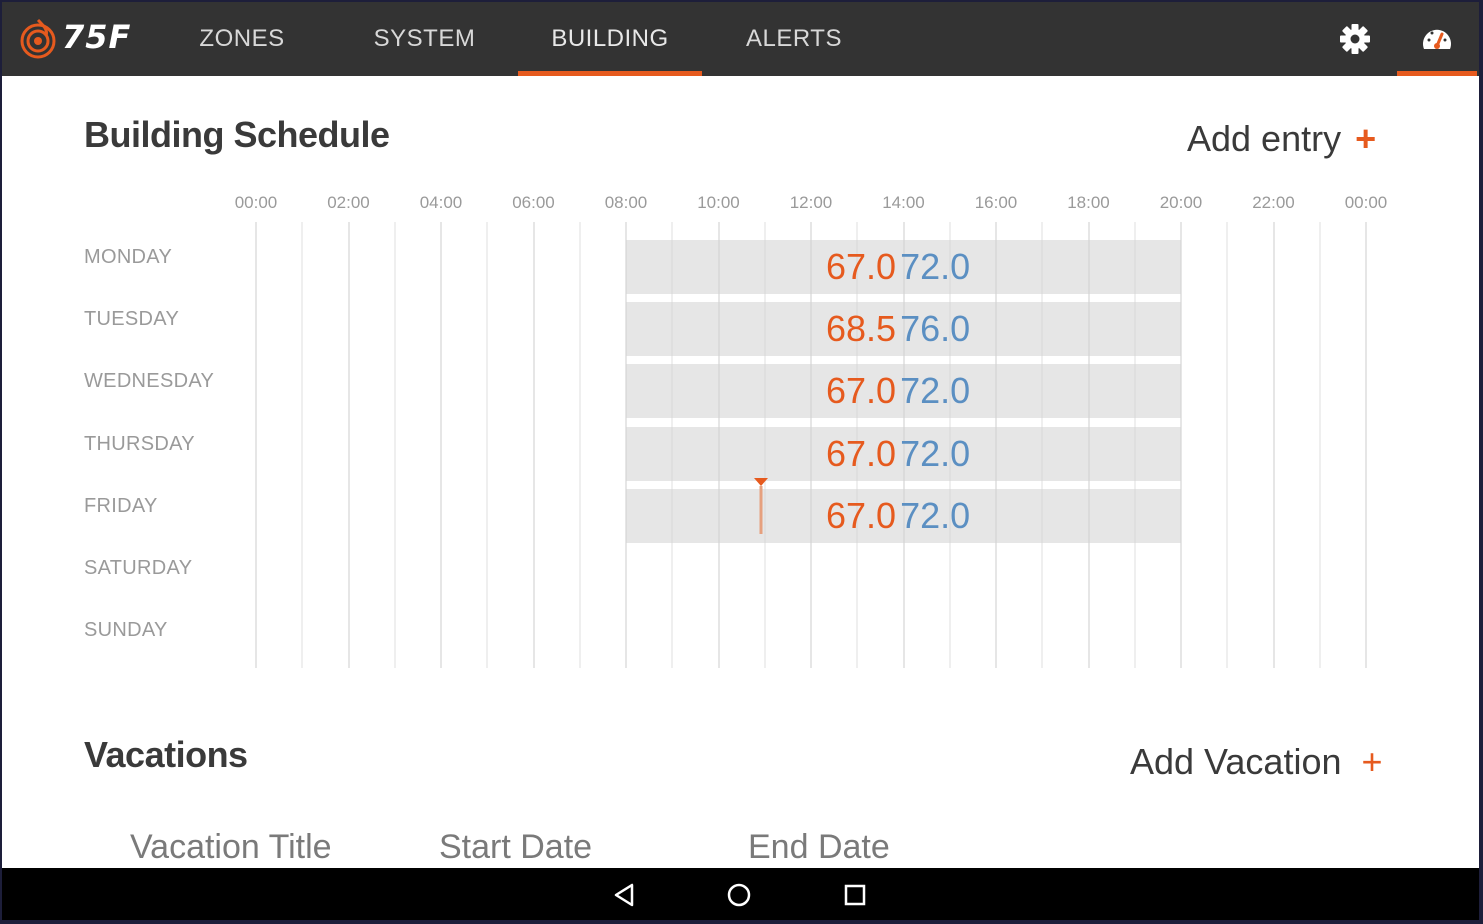 This screenshot has height=924, width=1483. I want to click on recents-icon, so click(855, 895).